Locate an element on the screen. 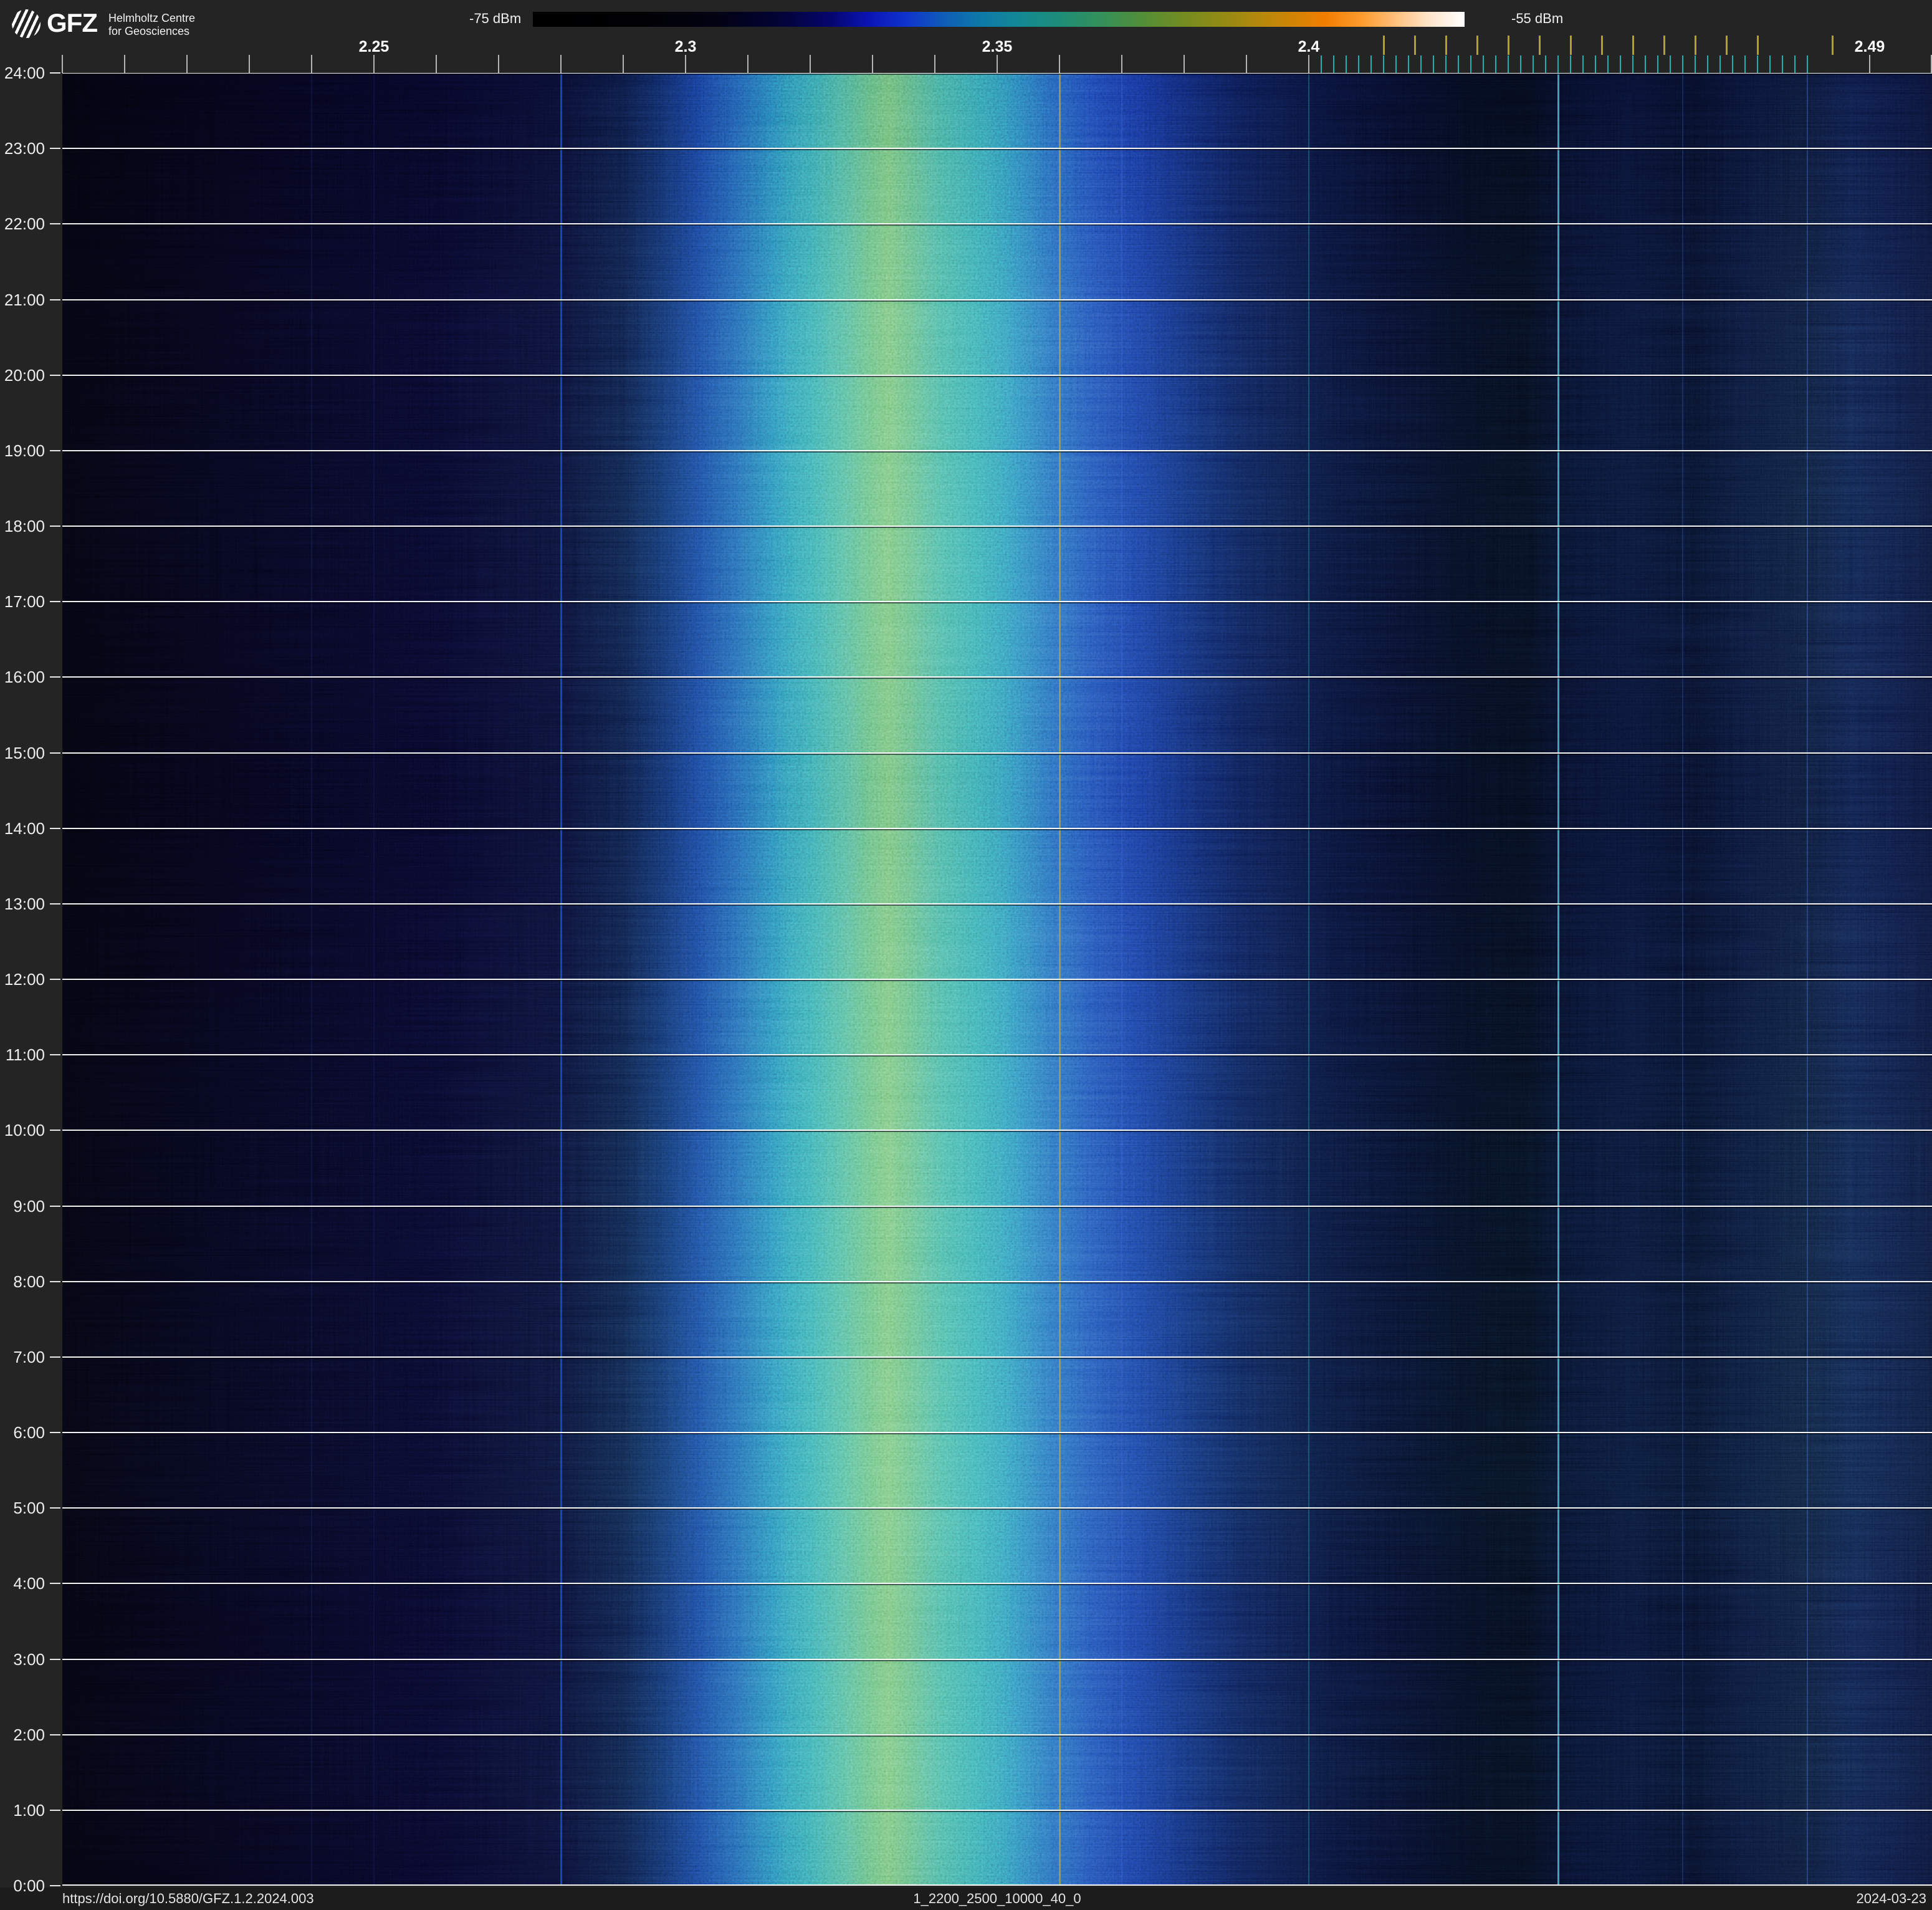 The height and width of the screenshot is (1910, 1932). time-axis-label: 15:00 is located at coordinates (24, 752).